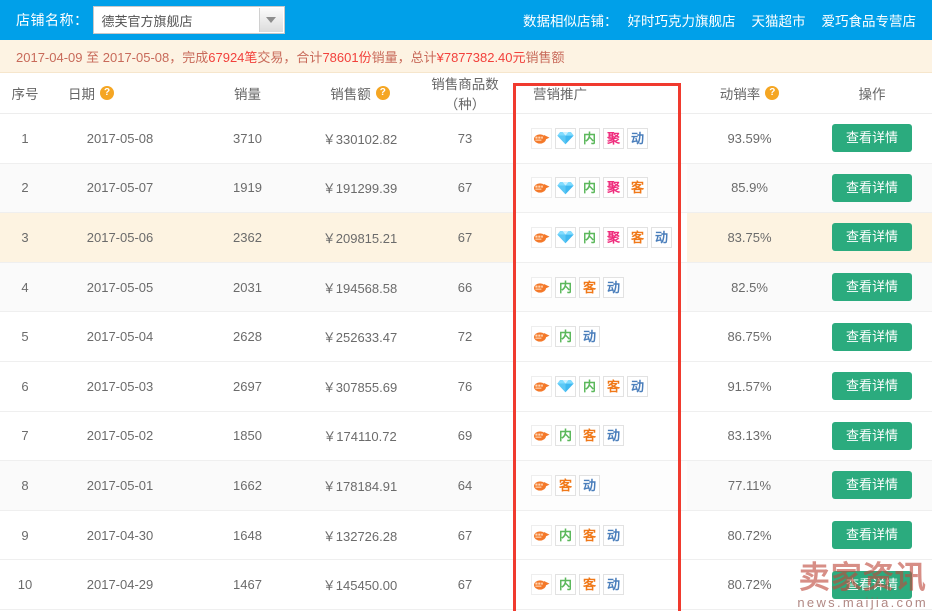 The image size is (932, 611). I want to click on cell-turnover-rate: 85.9%, so click(749, 188).